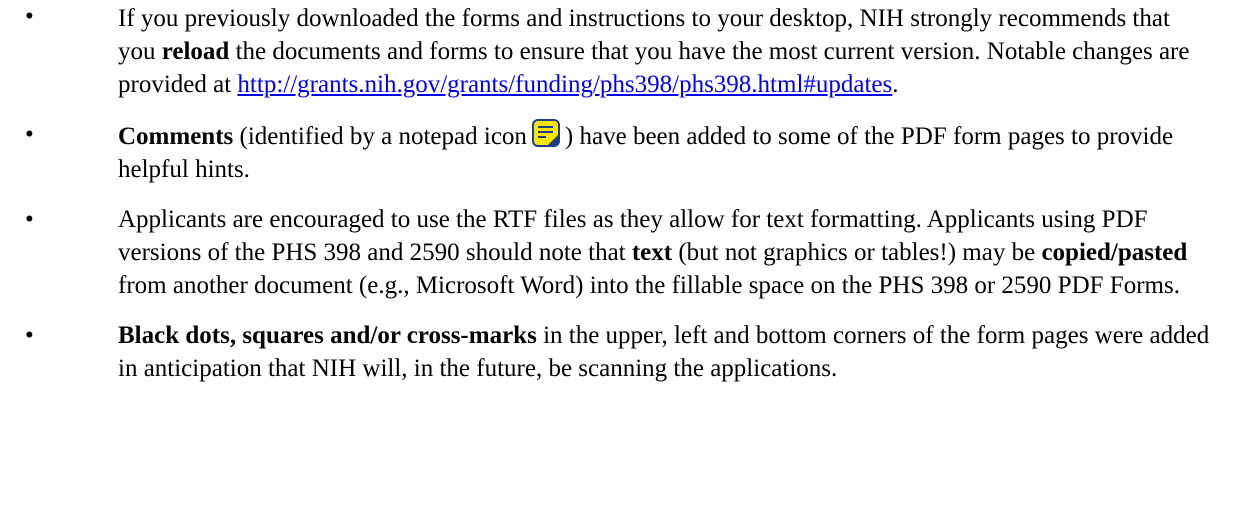 The height and width of the screenshot is (510, 1251). Describe the element at coordinates (652, 252) in the screenshot. I see `item-bold: text` at that location.